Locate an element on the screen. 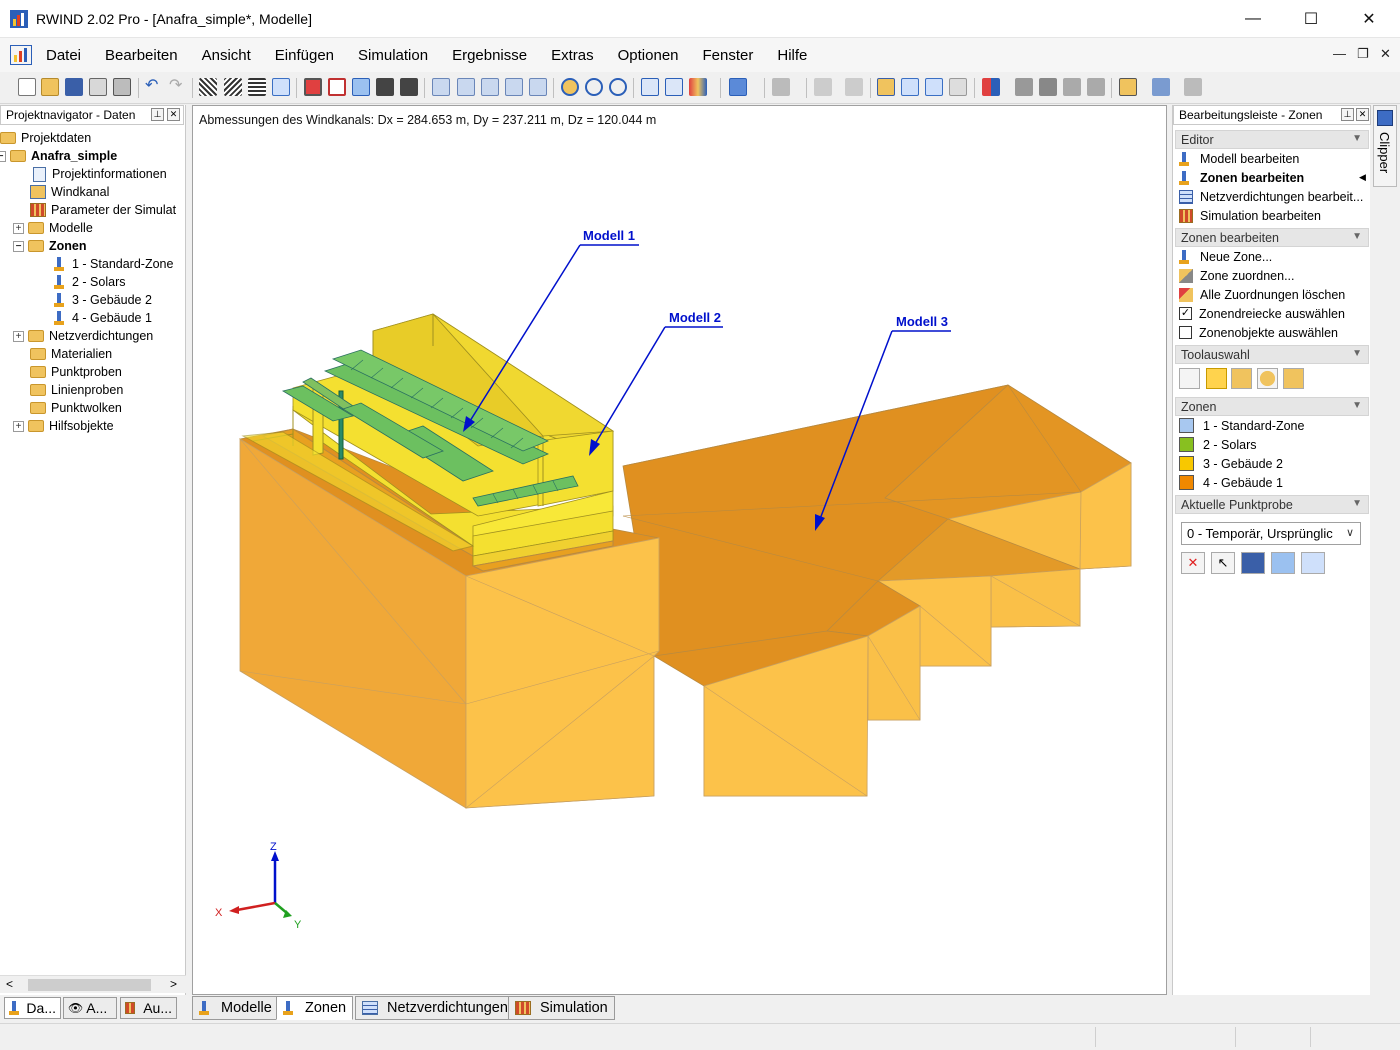 The image size is (1400, 1050). maximize-button: ☐ is located at coordinates (1311, 19).